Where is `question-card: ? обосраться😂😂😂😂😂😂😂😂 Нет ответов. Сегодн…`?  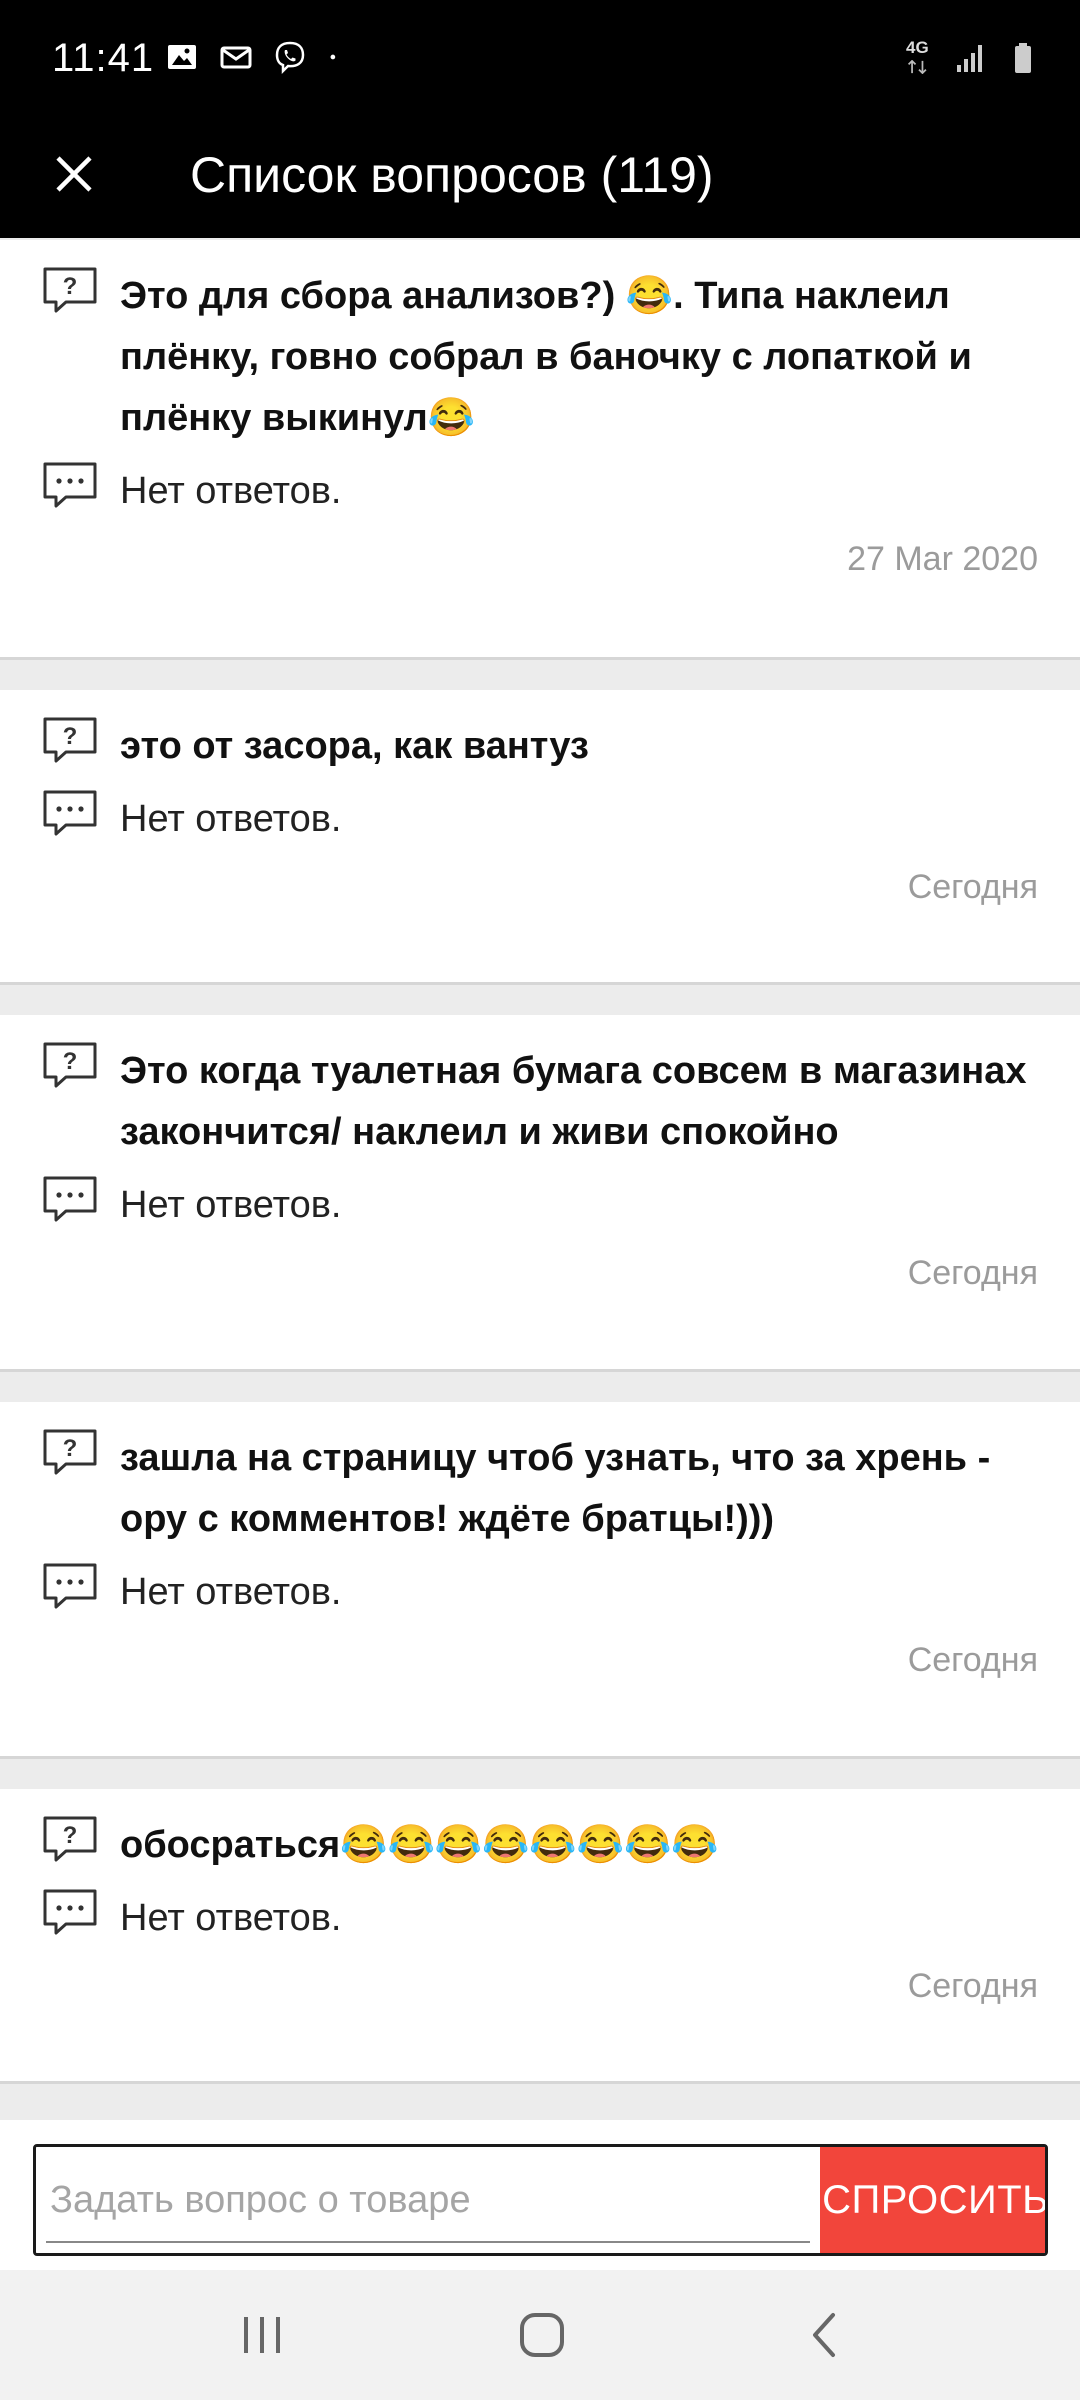
question-card: ? обосраться😂😂😂😂😂😂😂😂 Нет ответов. Сегодн… is located at coordinates (540, 1936).